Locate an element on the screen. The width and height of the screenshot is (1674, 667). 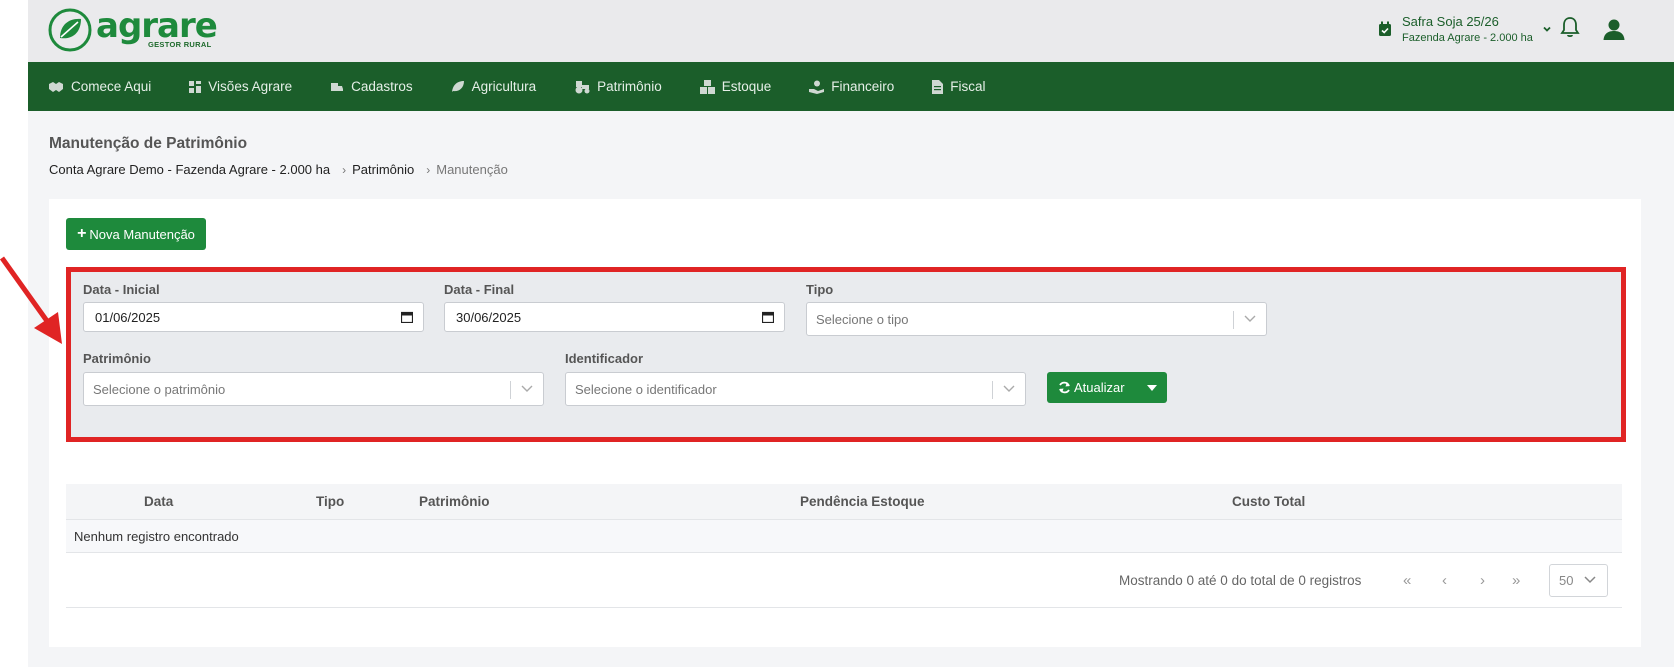
column-data: Data is located at coordinates (158, 501).